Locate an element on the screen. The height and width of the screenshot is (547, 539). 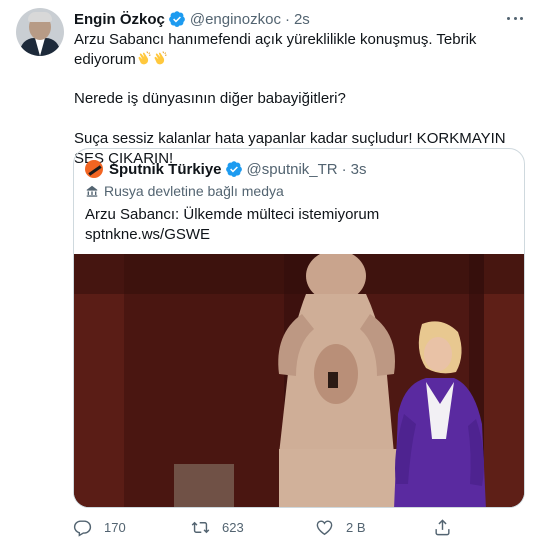
state-media-icon is located at coordinates (92, 191).